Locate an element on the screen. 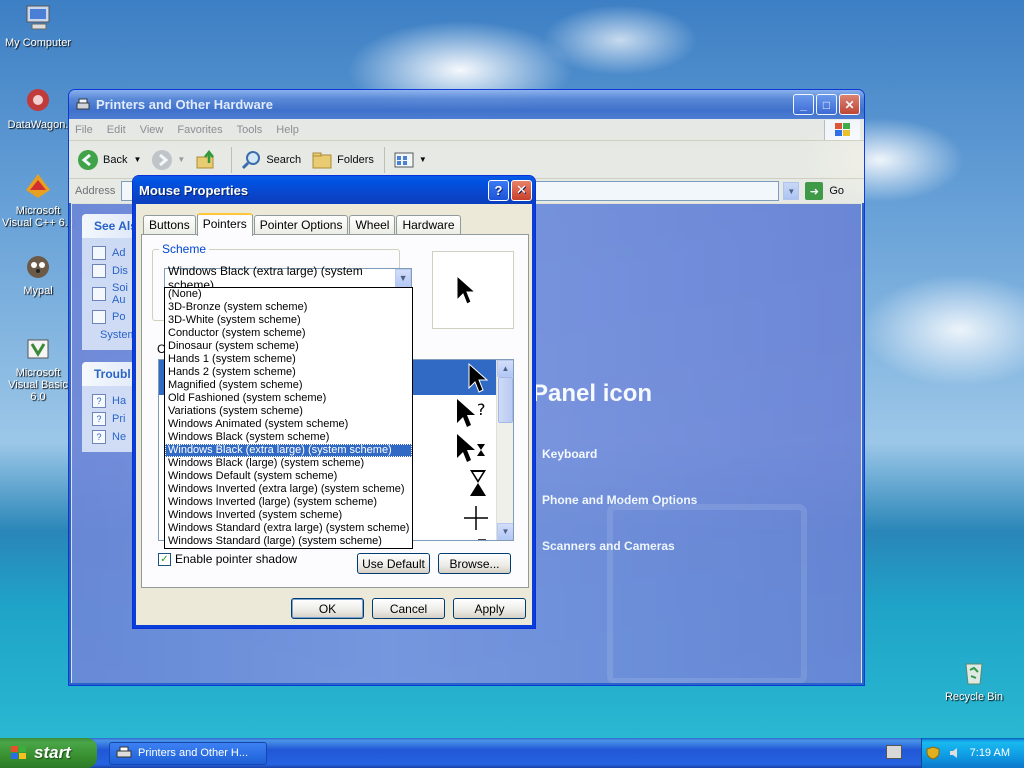 The width and height of the screenshot is (1024, 768). keyboard-link: Keyboard is located at coordinates (569, 454).